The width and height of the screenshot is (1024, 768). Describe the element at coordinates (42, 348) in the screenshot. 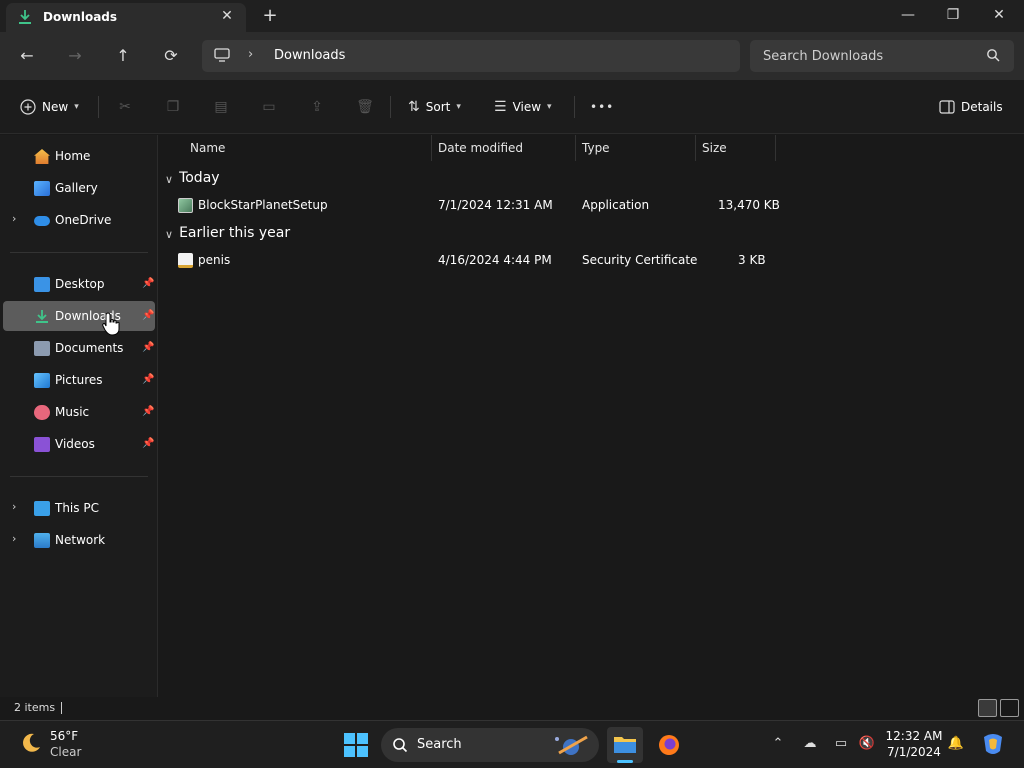

I see `documents-icon` at that location.